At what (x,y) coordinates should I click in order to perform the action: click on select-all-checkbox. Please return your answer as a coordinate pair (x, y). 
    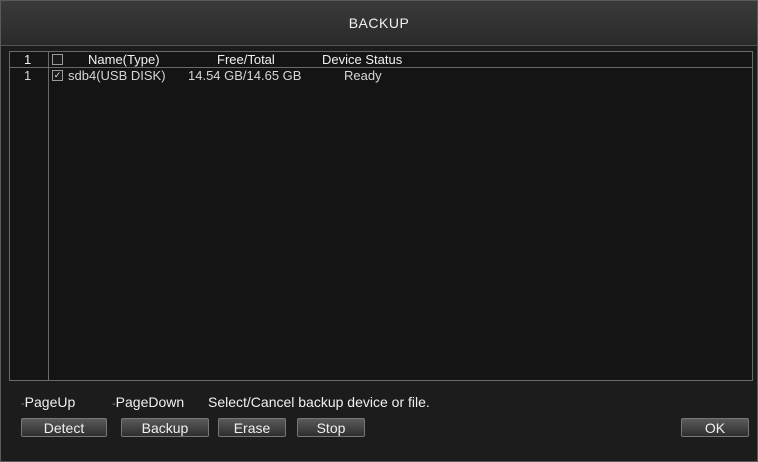
    Looking at the image, I should click on (57, 59).